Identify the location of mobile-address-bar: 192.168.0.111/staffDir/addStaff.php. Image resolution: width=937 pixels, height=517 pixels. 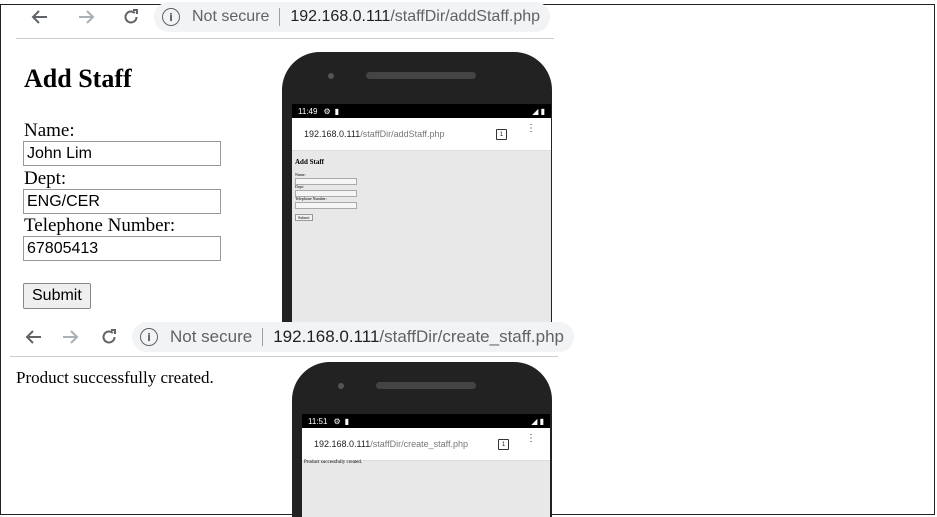
(374, 134).